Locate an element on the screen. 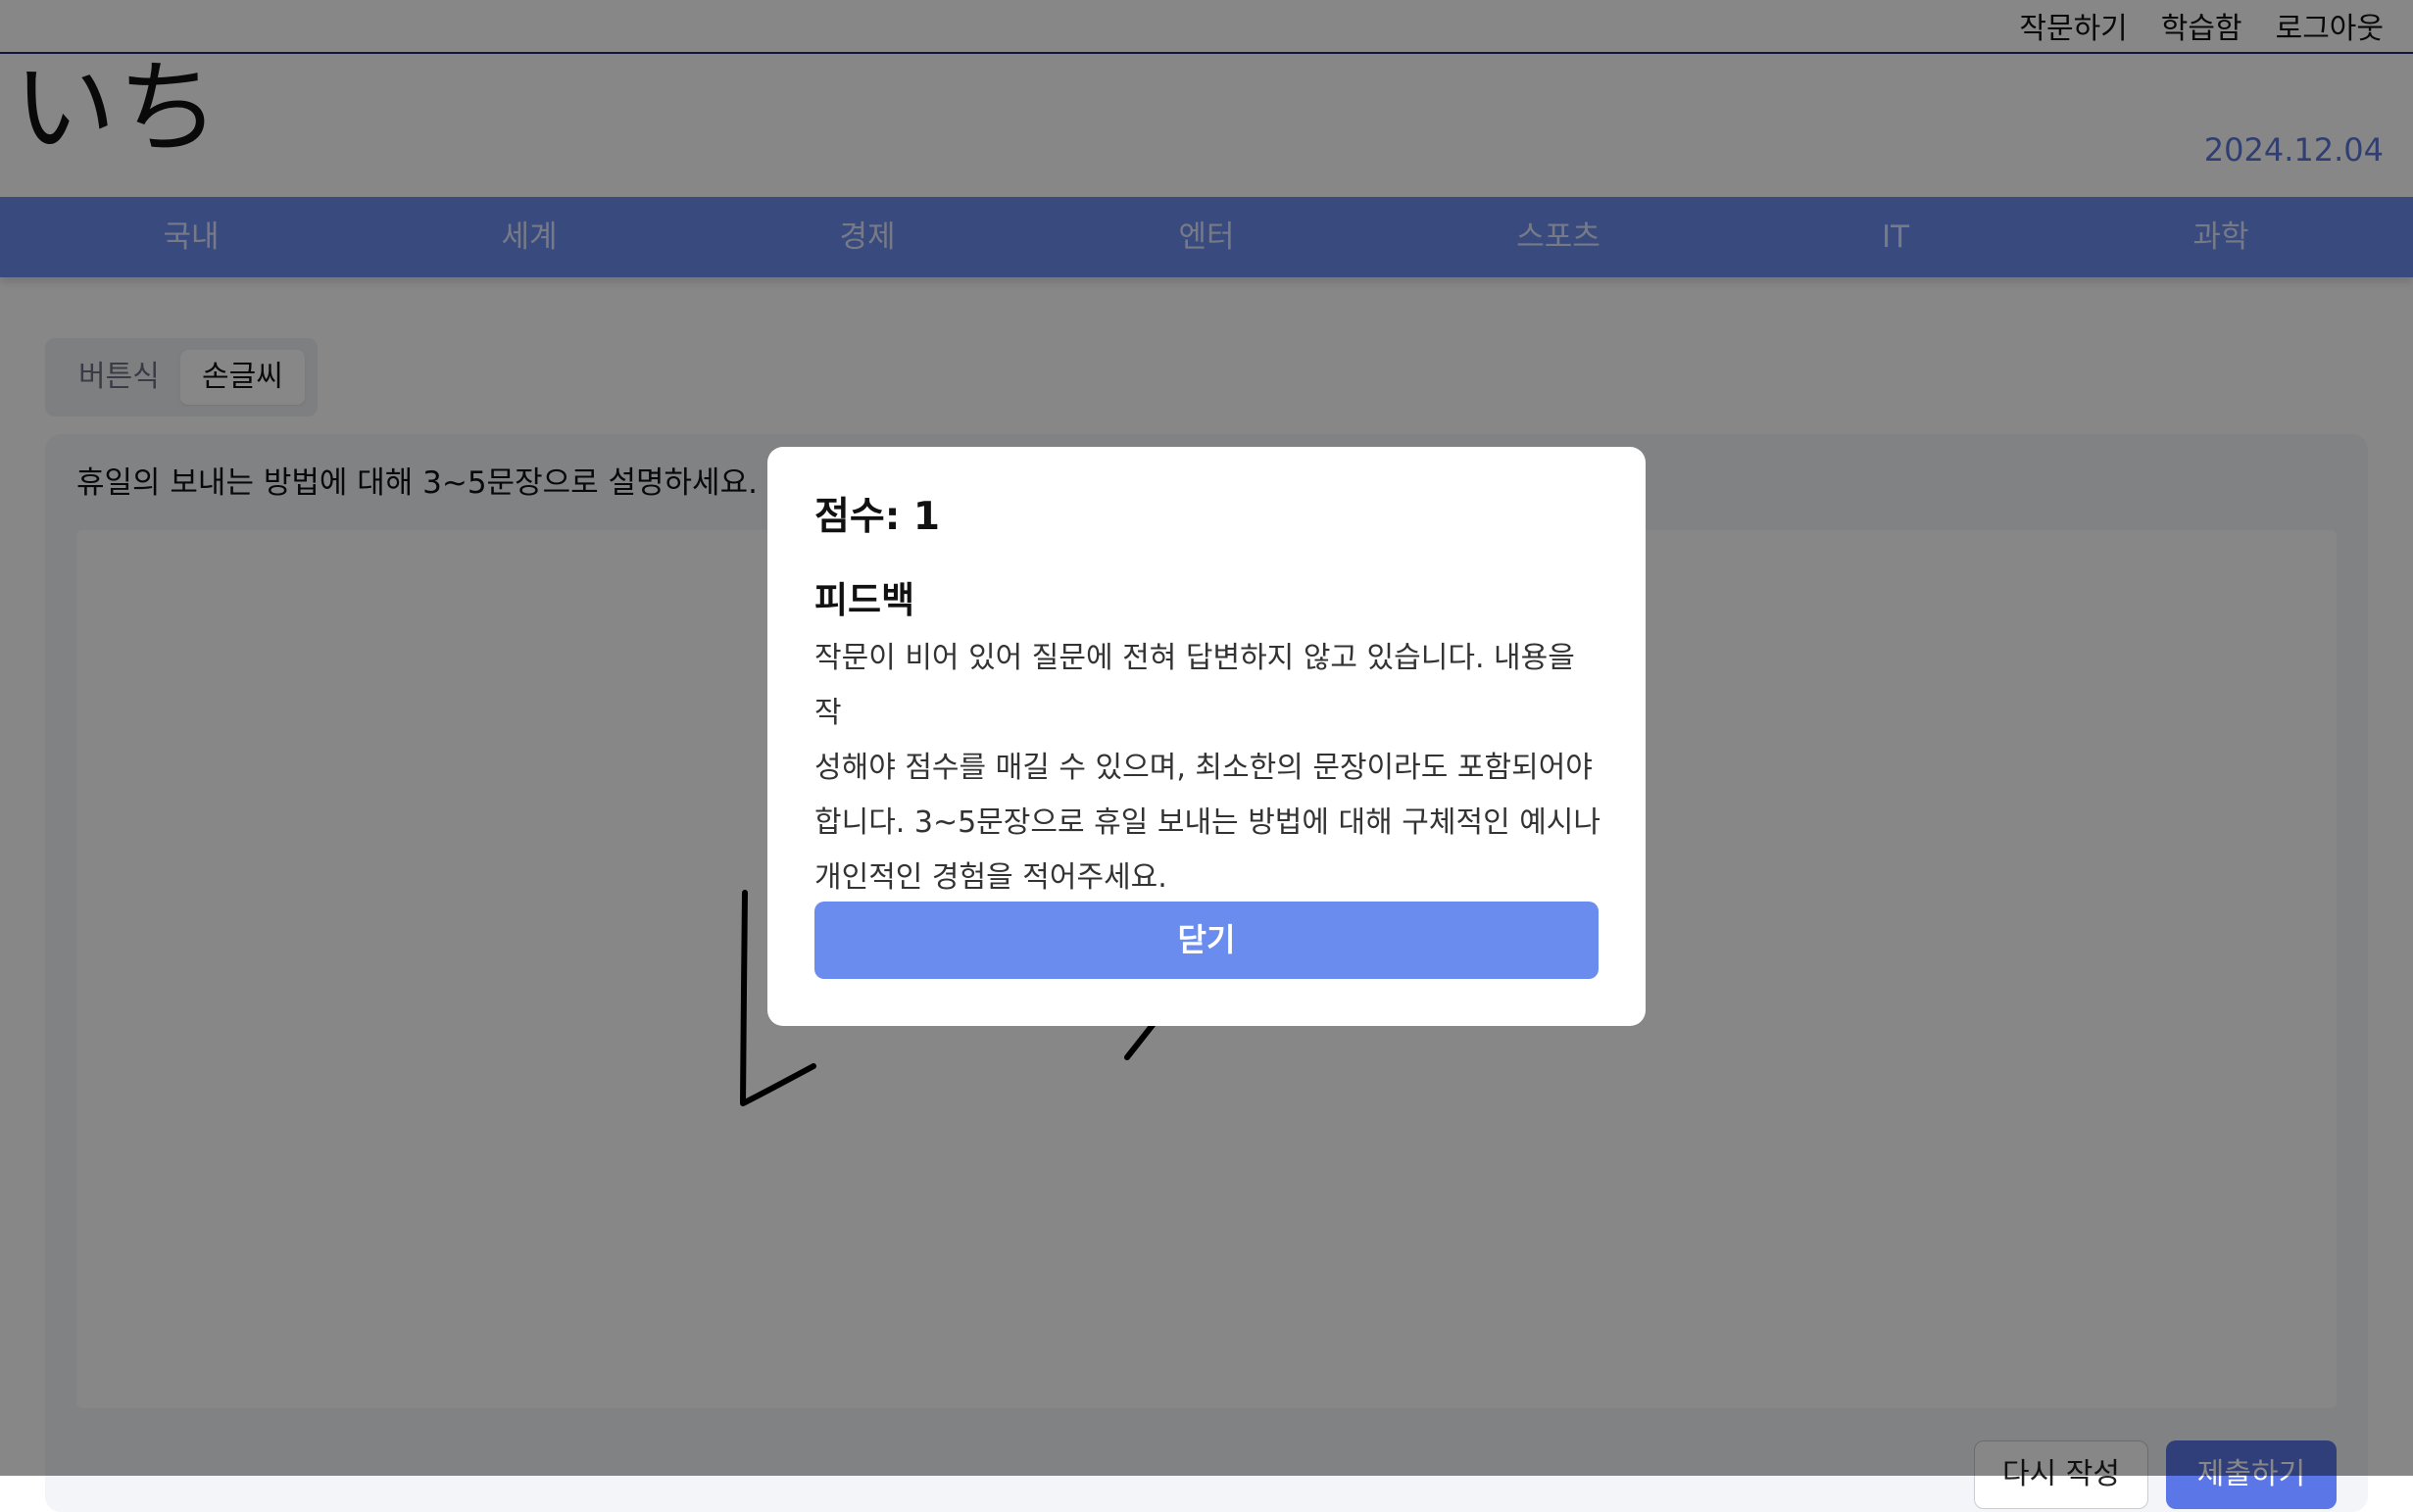 The width and height of the screenshot is (2413, 1512). feedback-line: 개인적인 경험을 적어주세요. is located at coordinates (990, 877).